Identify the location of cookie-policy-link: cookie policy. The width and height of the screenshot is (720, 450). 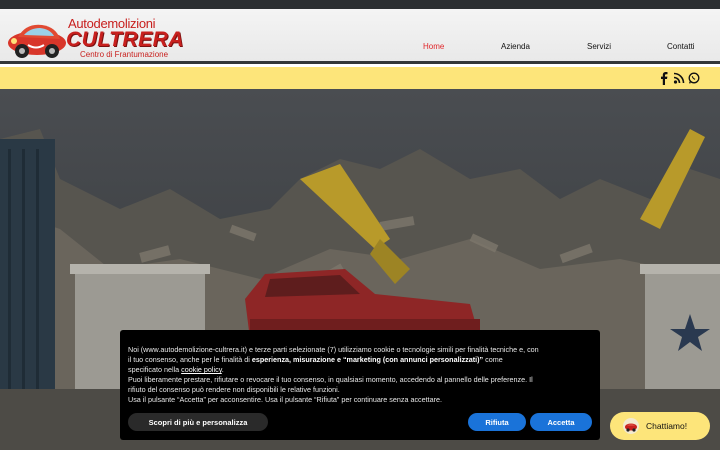
(201, 369).